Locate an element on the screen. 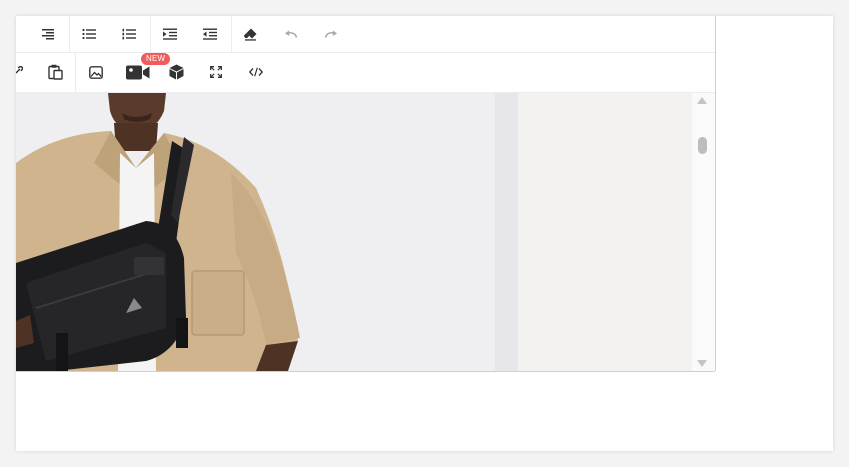 This screenshot has height=467, width=849. clear-format-button is located at coordinates (251, 34).